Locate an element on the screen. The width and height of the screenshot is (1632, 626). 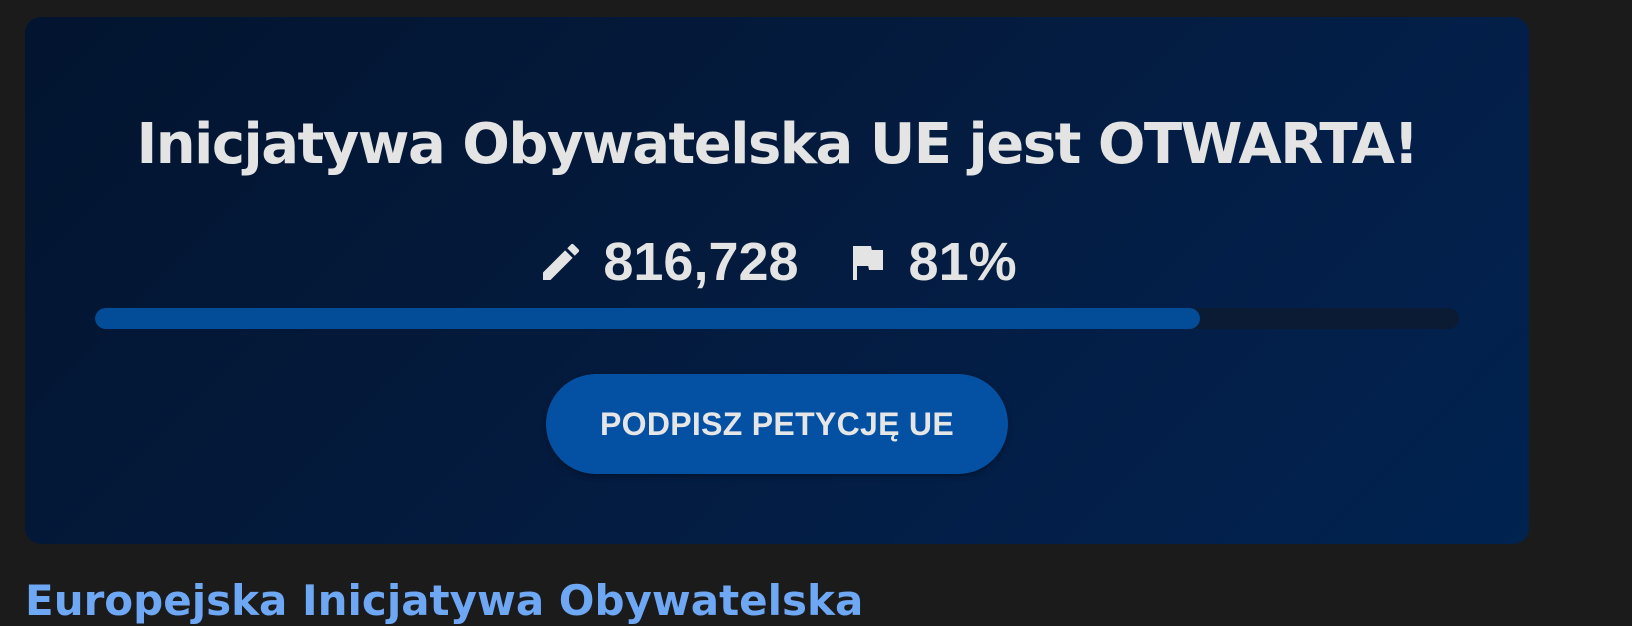
progress-bar-fill is located at coordinates (647, 318).